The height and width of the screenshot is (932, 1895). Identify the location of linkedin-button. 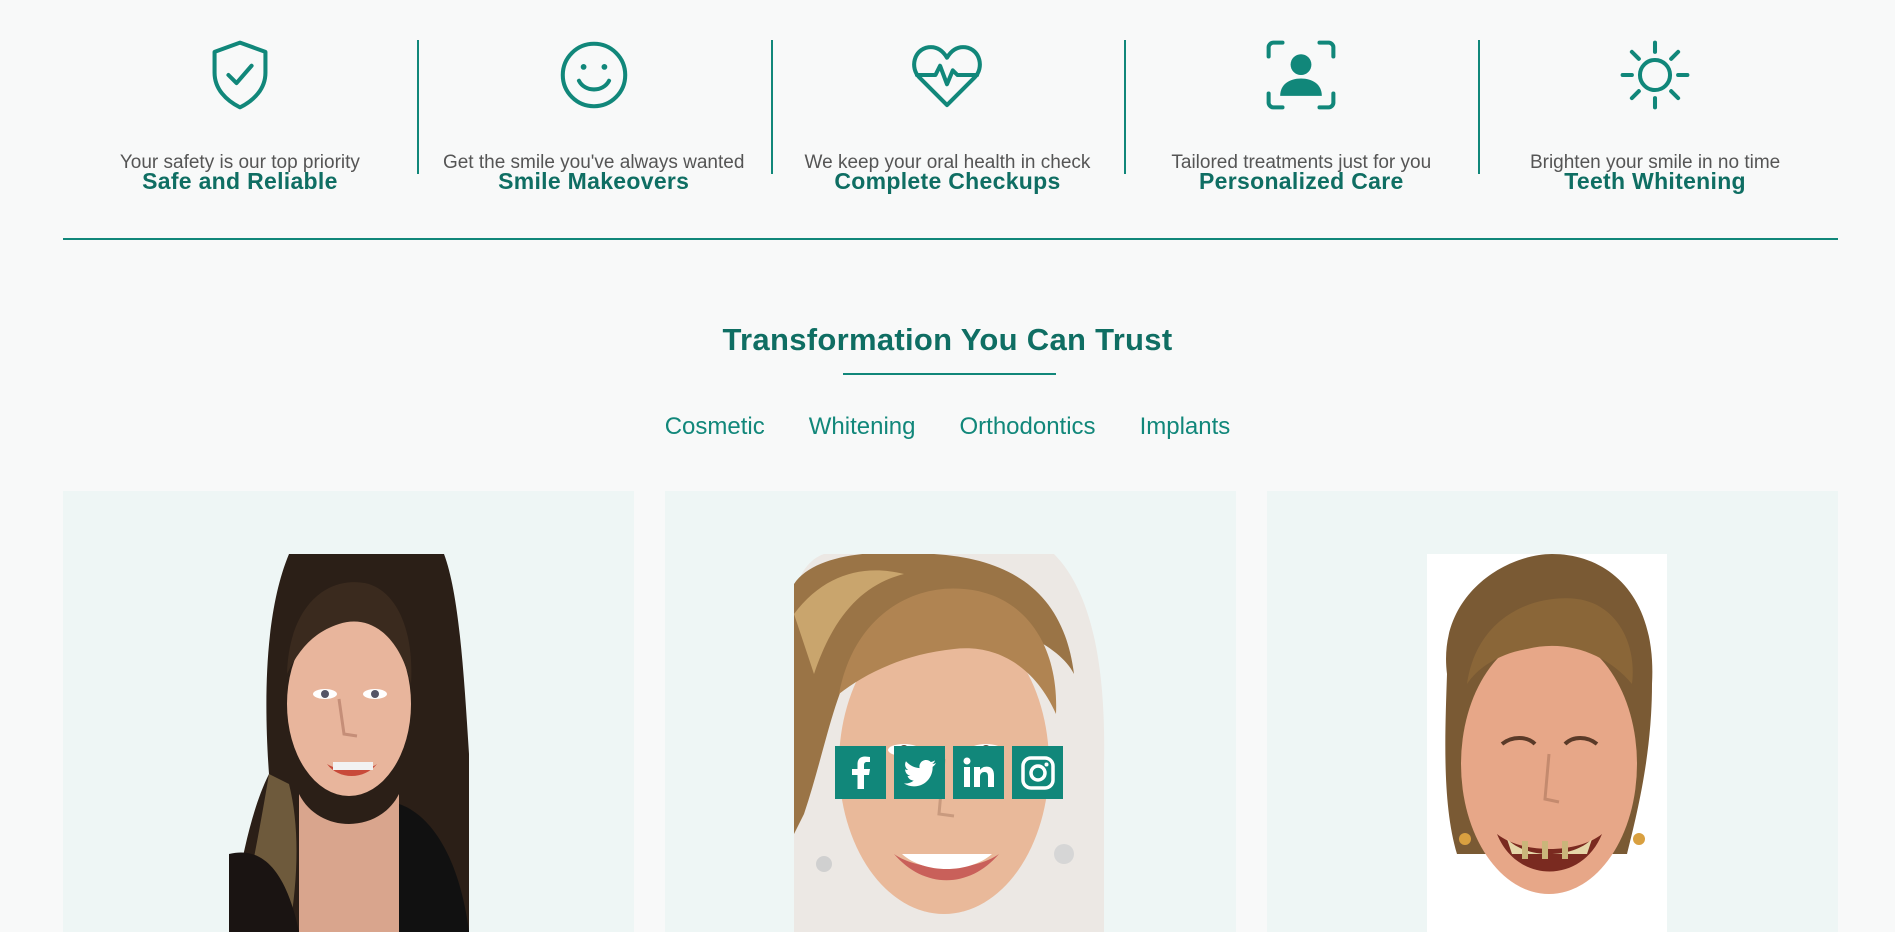
(978, 772).